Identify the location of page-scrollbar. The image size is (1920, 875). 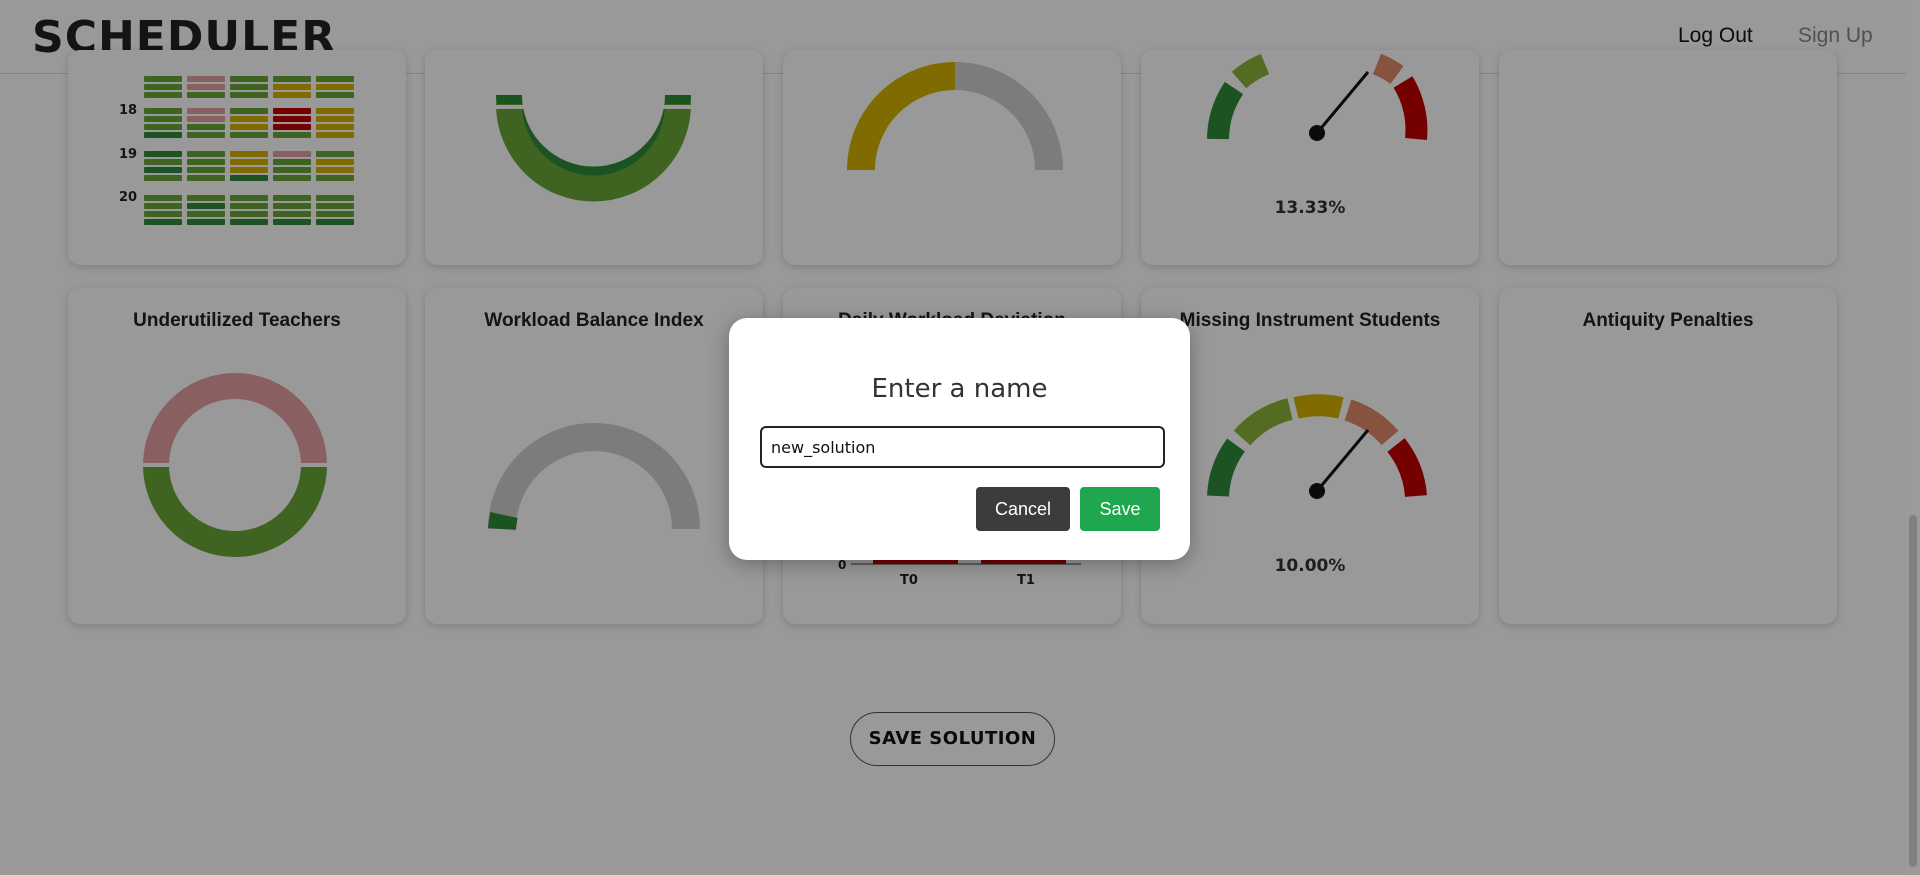
(1913, 437).